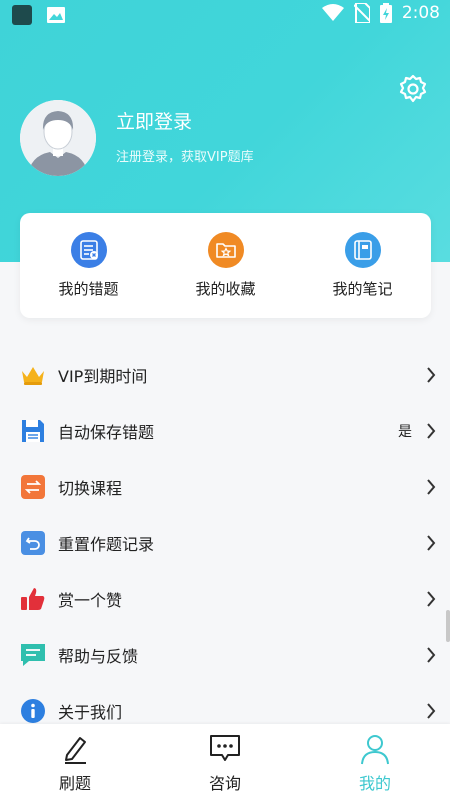 This screenshot has width=450, height=800. What do you see at coordinates (225, 15) in the screenshot?
I see `status-bar: 2:08` at bounding box center [225, 15].